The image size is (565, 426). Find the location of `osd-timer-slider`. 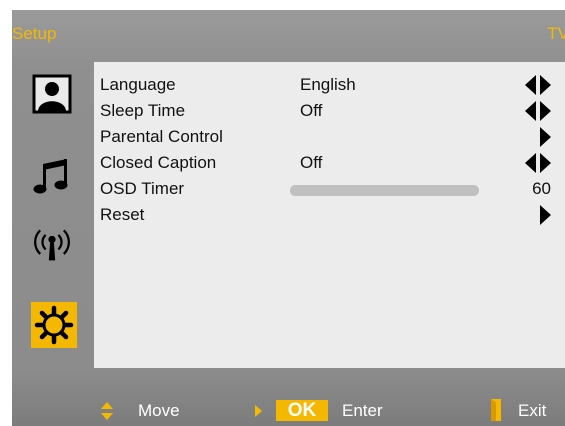

osd-timer-slider is located at coordinates (384, 190).